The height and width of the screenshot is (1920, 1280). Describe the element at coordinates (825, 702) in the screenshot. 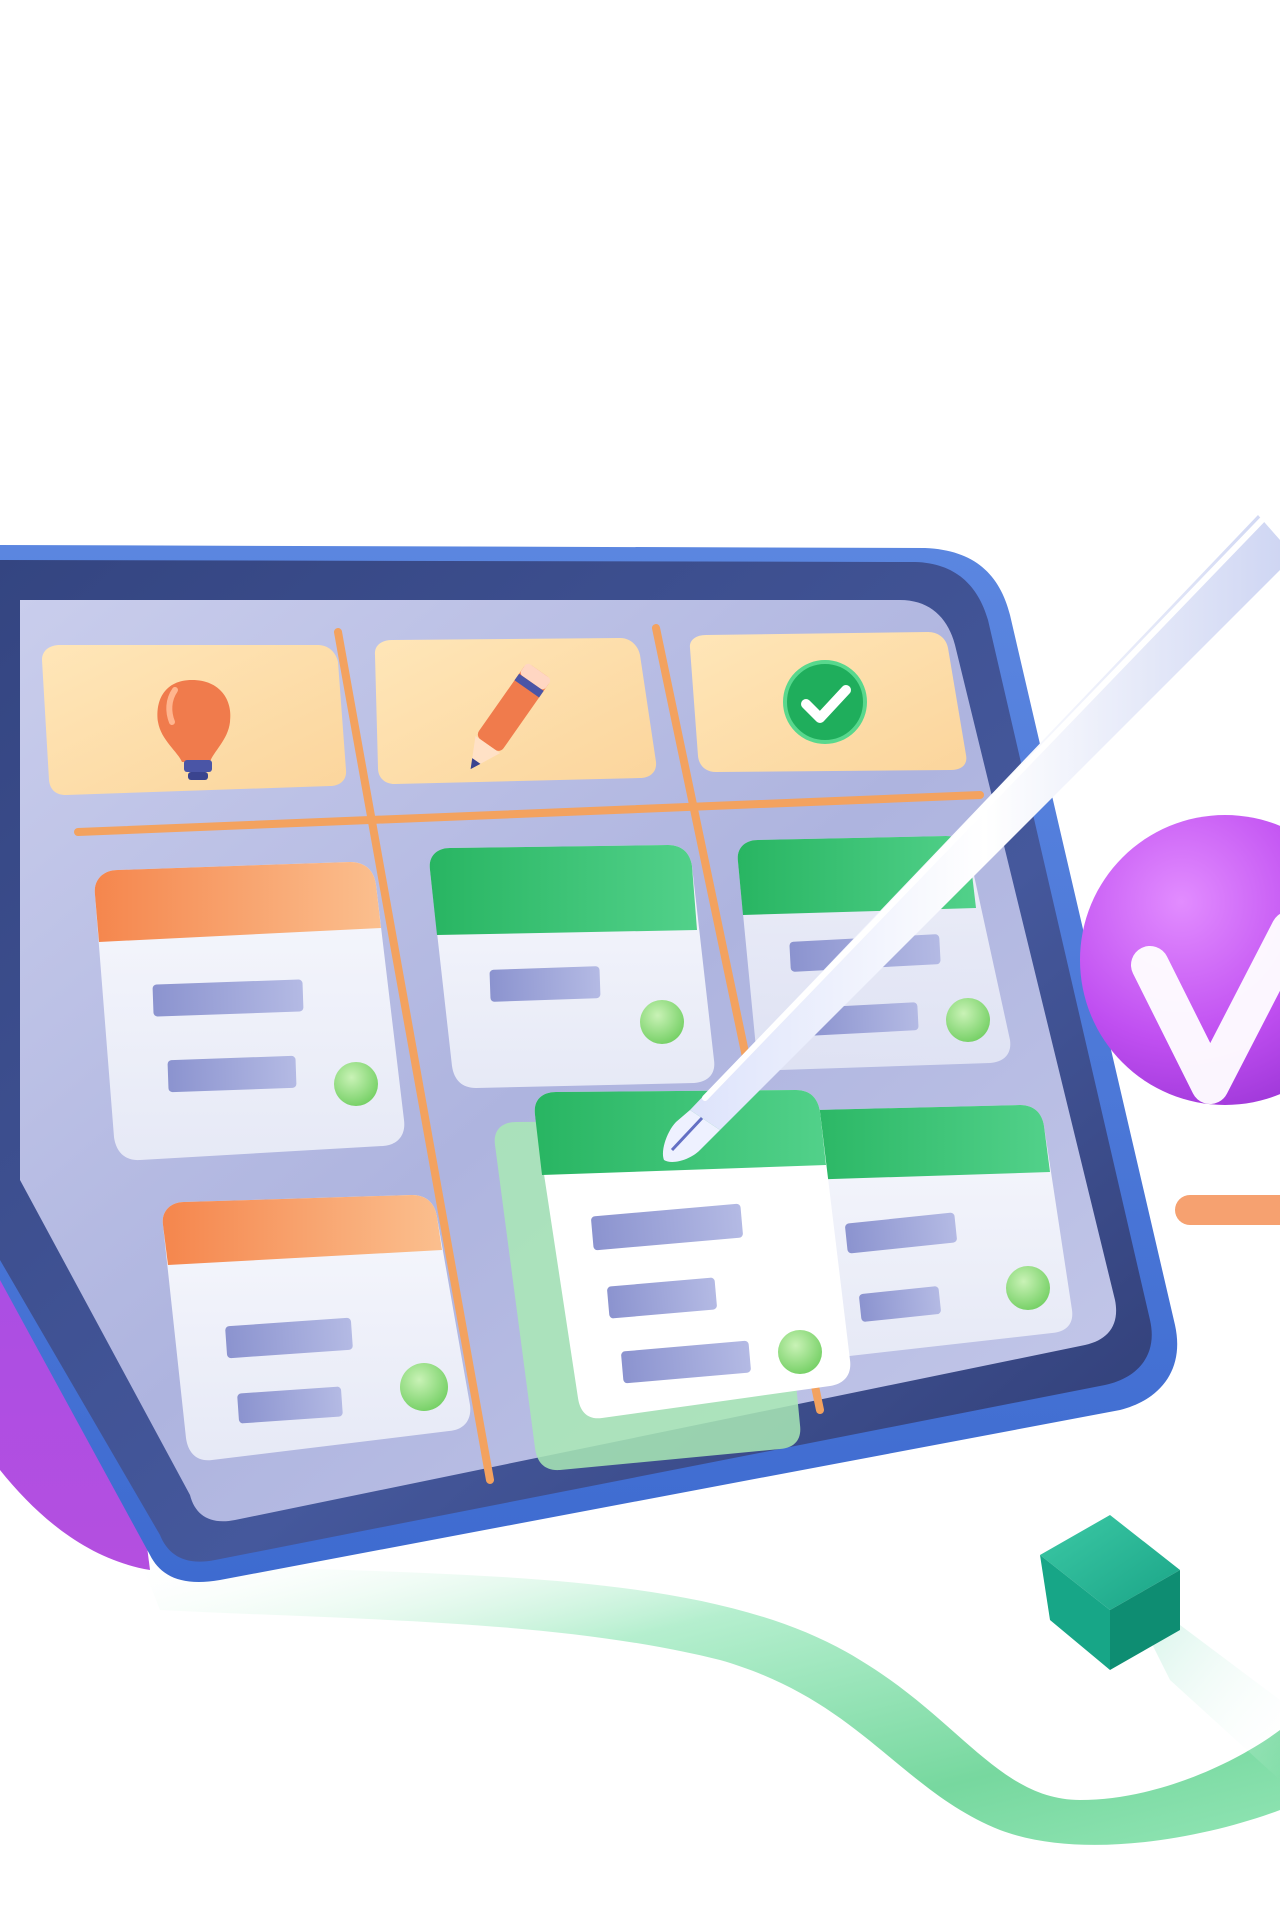

I see `check-circle-icon` at that location.